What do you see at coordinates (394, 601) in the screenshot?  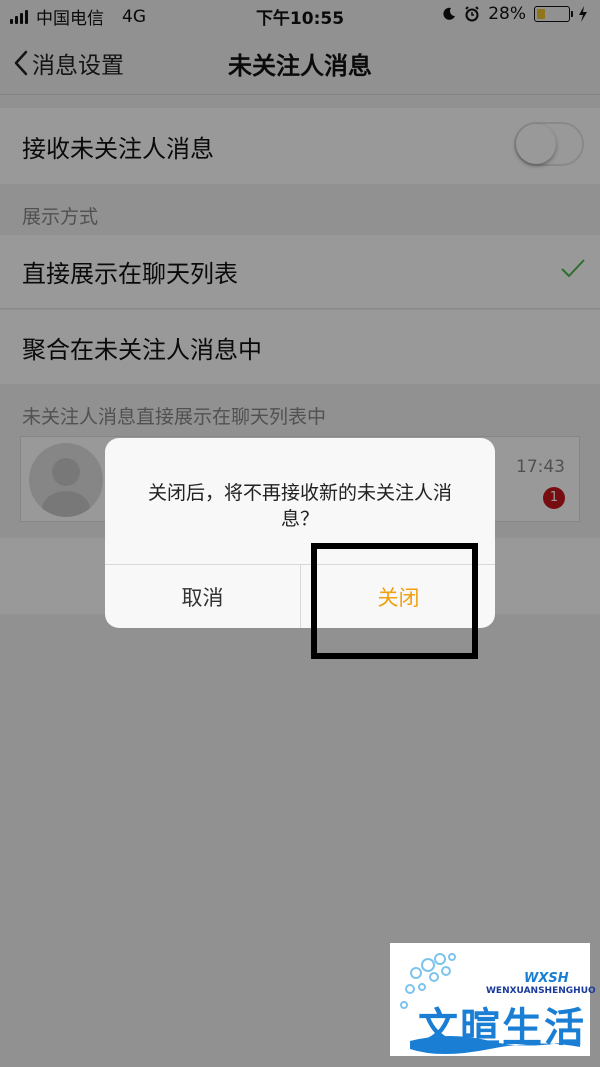 I see `highlight-box` at bounding box center [394, 601].